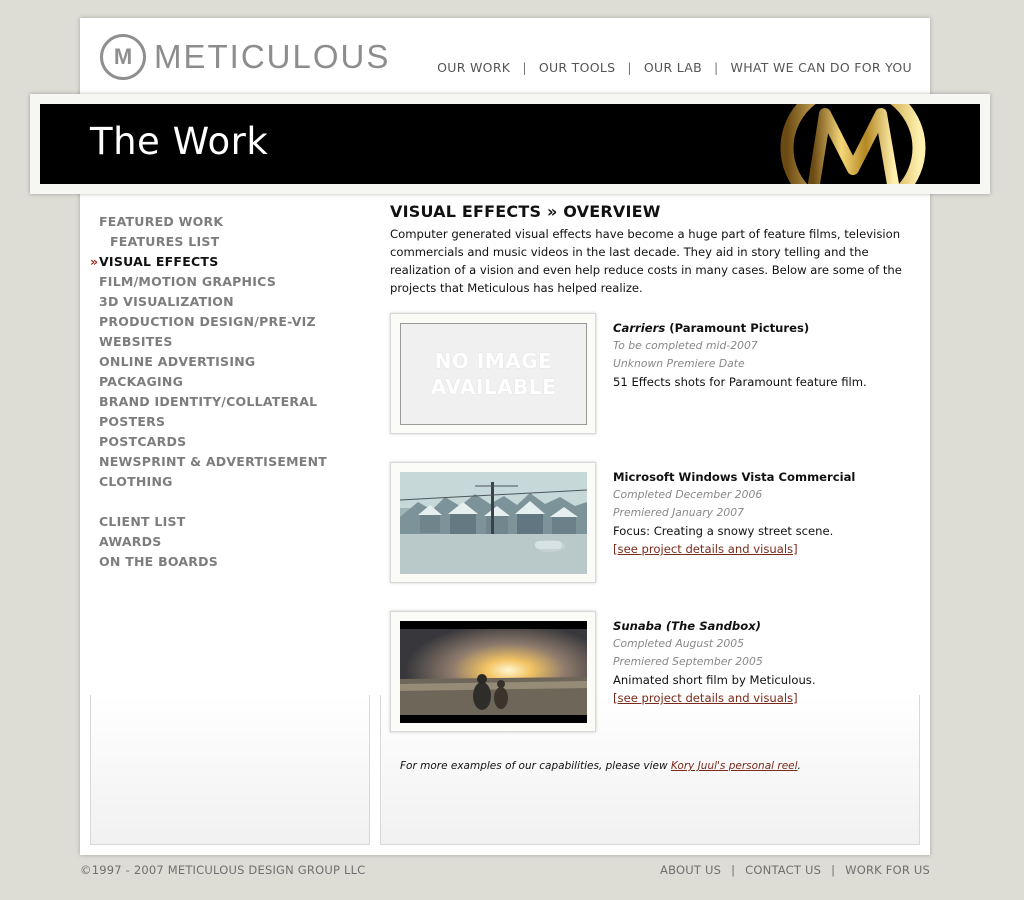 The width and height of the screenshot is (1024, 900). I want to click on project-completion: Completed August 2005, so click(679, 643).